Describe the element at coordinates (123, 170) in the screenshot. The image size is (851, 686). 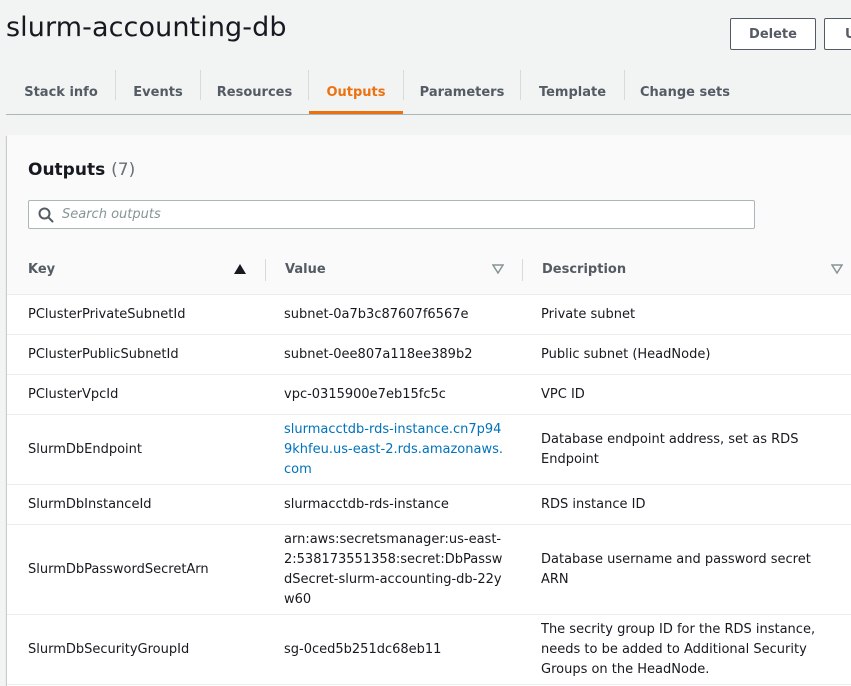
I see `outputs-count: (7)` at that location.